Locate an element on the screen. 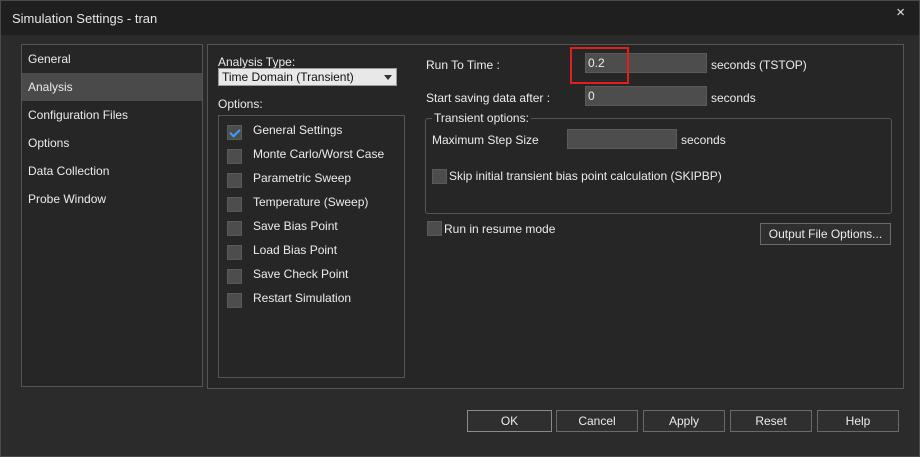  sidebar-item-label: Data Collection is located at coordinates (69, 171).